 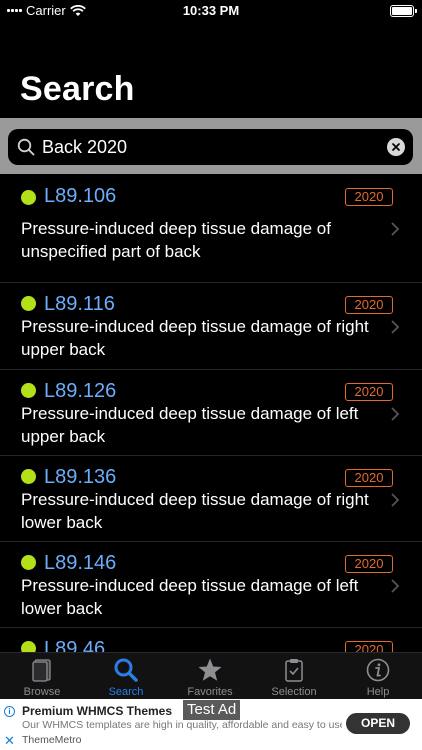 I want to click on tab-help: Help, so click(x=378, y=676).